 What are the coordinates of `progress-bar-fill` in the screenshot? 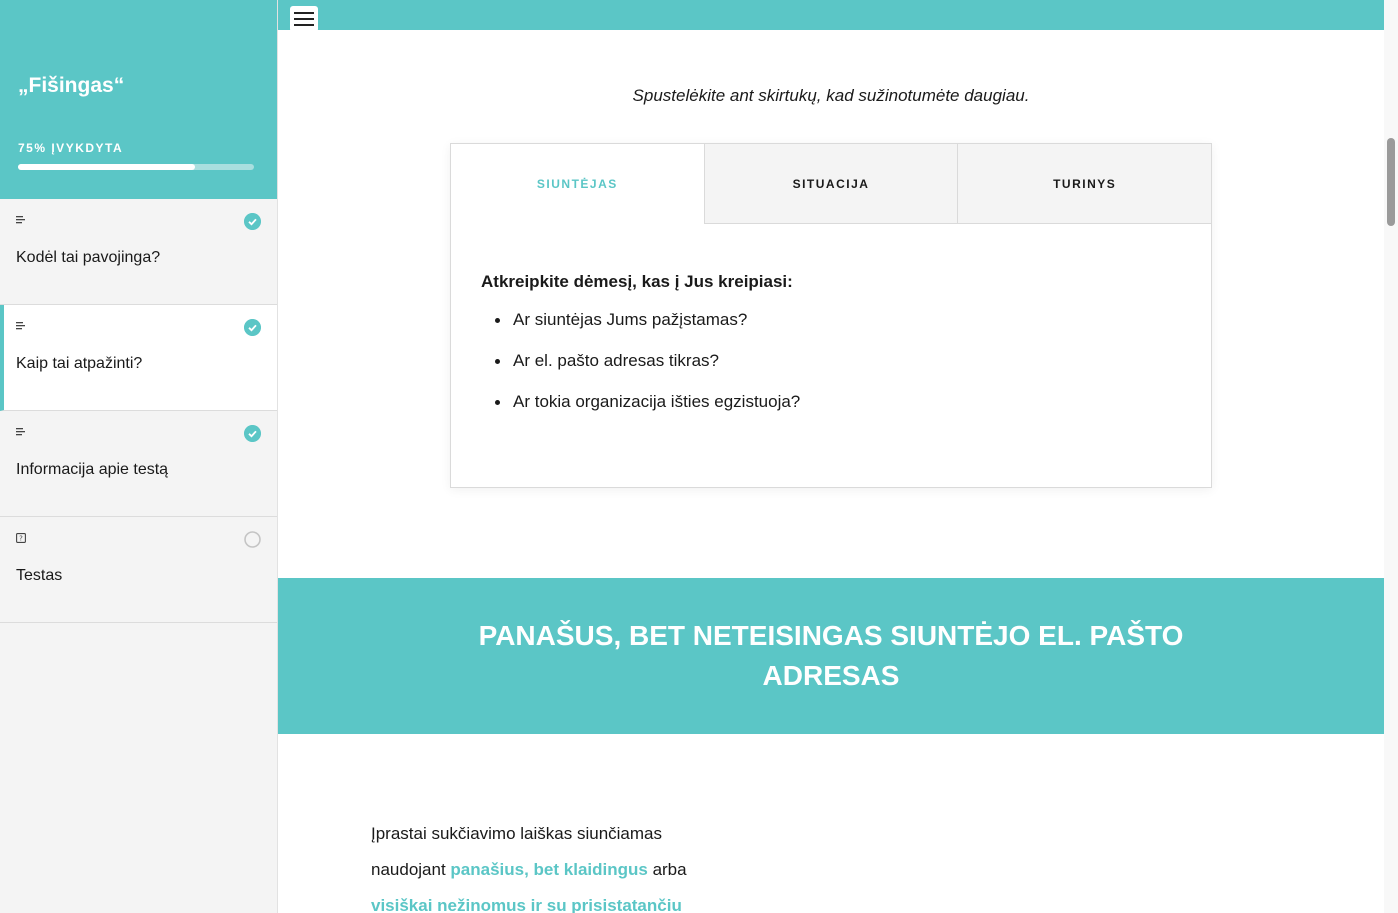 It's located at (106, 167).